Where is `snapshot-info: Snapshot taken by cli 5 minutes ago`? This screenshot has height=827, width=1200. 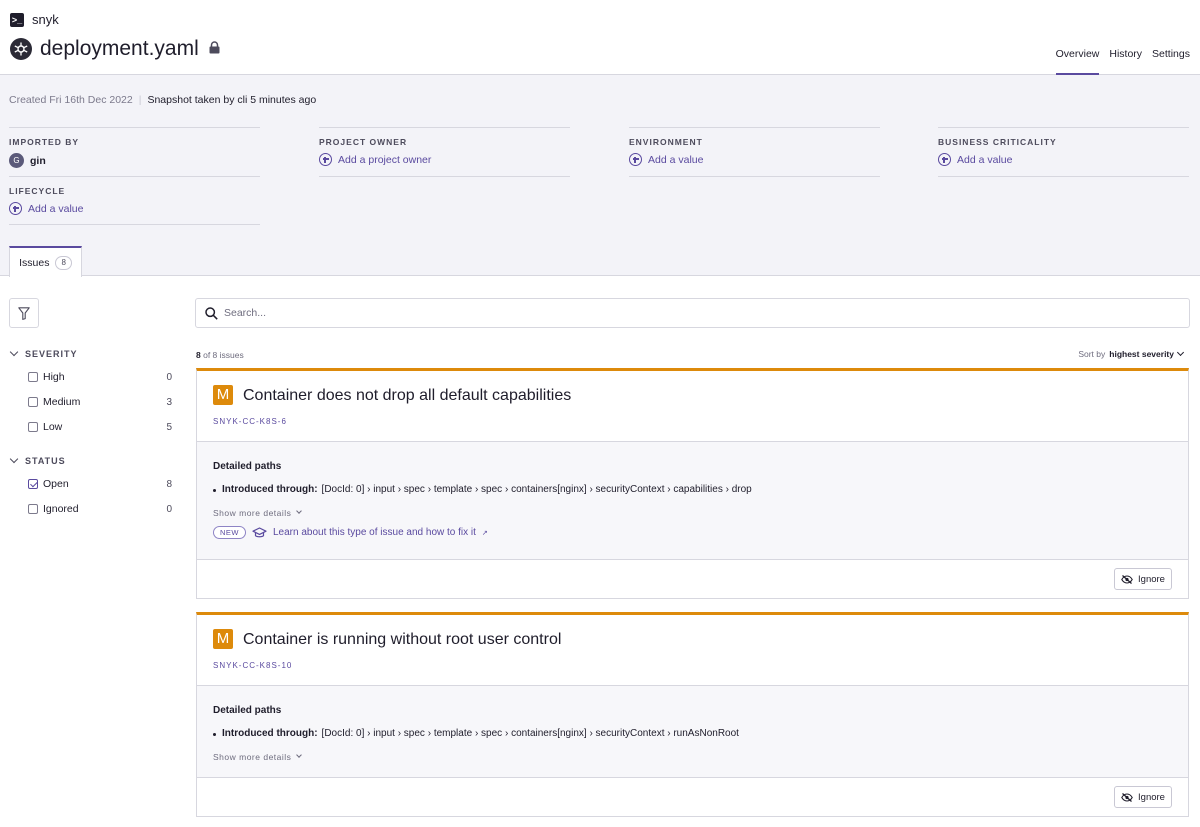 snapshot-info: Snapshot taken by cli 5 minutes ago is located at coordinates (232, 100).